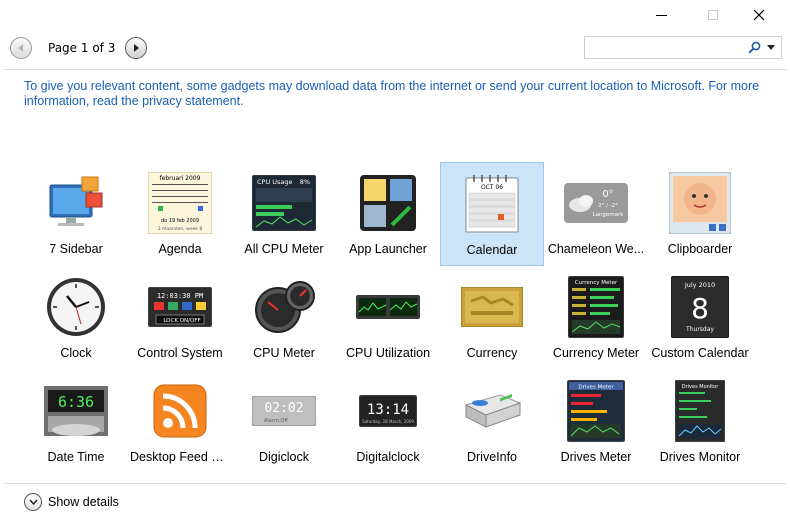 The image size is (790, 529). I want to click on digiclock-sub: Alarm:Off, so click(276, 421).